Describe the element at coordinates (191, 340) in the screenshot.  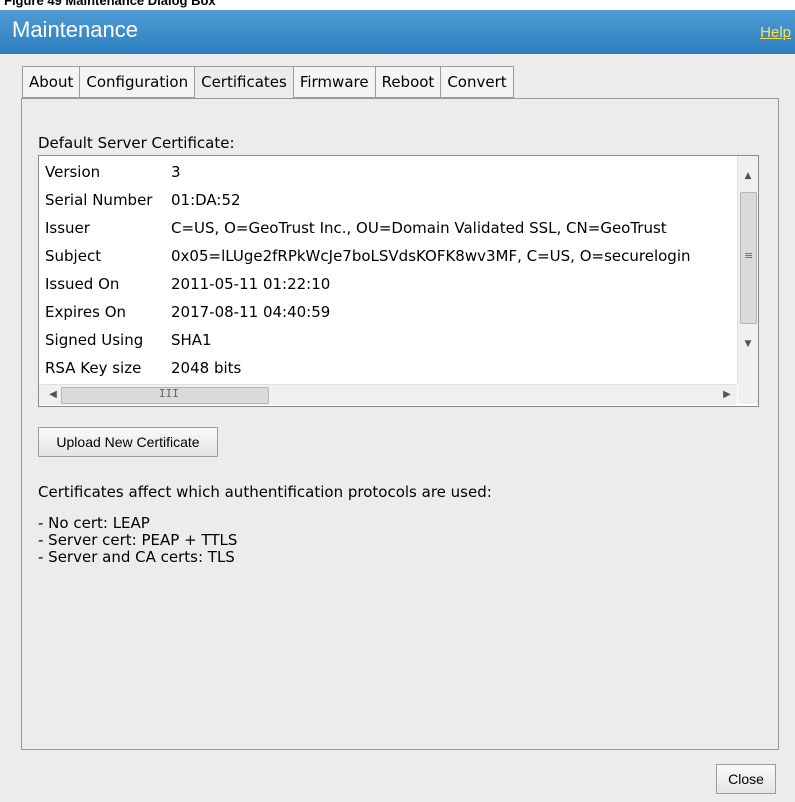
I see `cert-field-value: SHA1` at that location.